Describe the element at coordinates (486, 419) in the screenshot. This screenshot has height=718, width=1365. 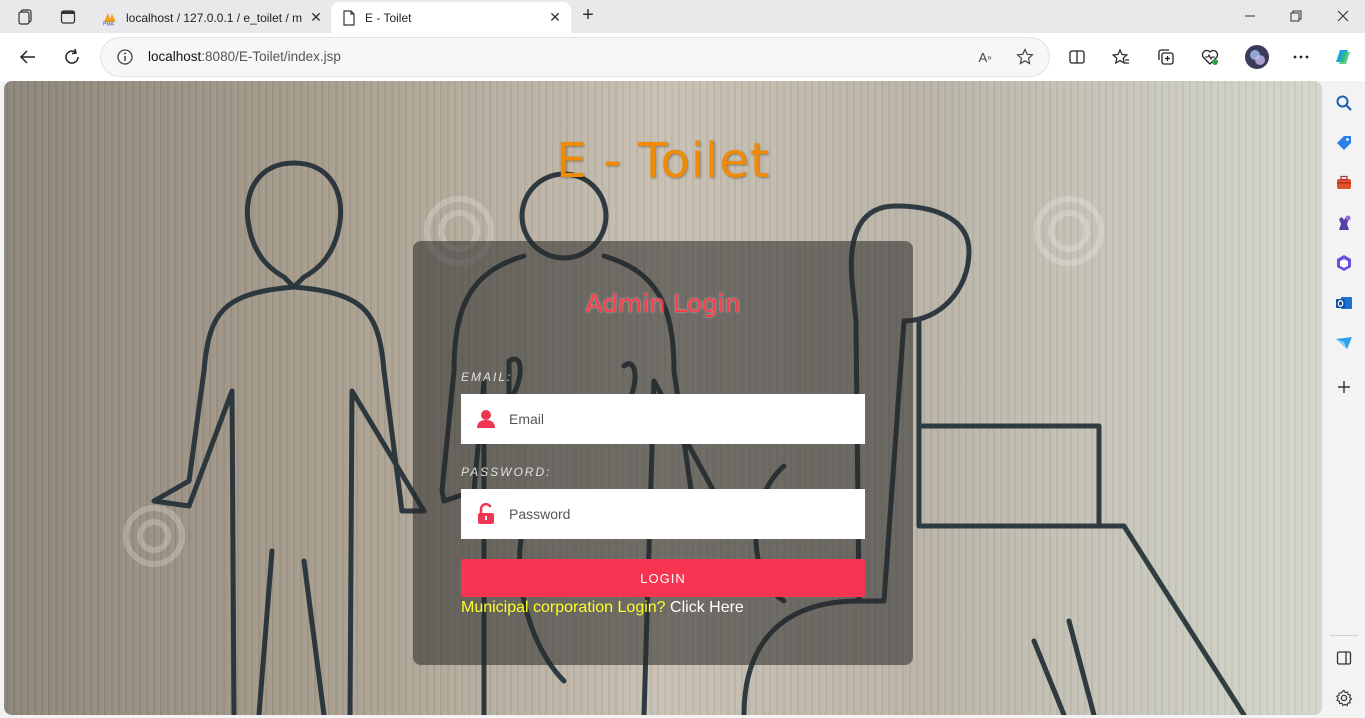
I see `user-icon` at that location.